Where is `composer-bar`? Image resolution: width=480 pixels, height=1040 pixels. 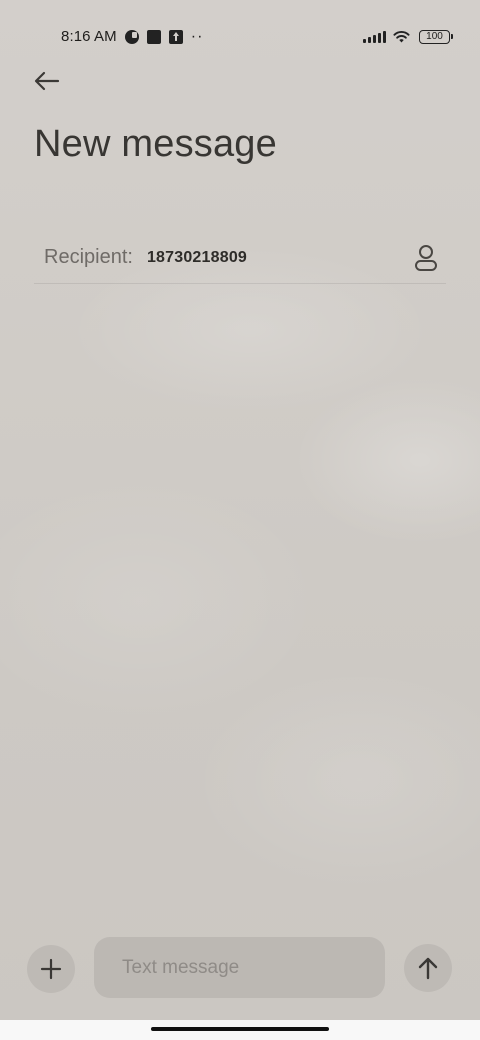
composer-bar is located at coordinates (240, 969).